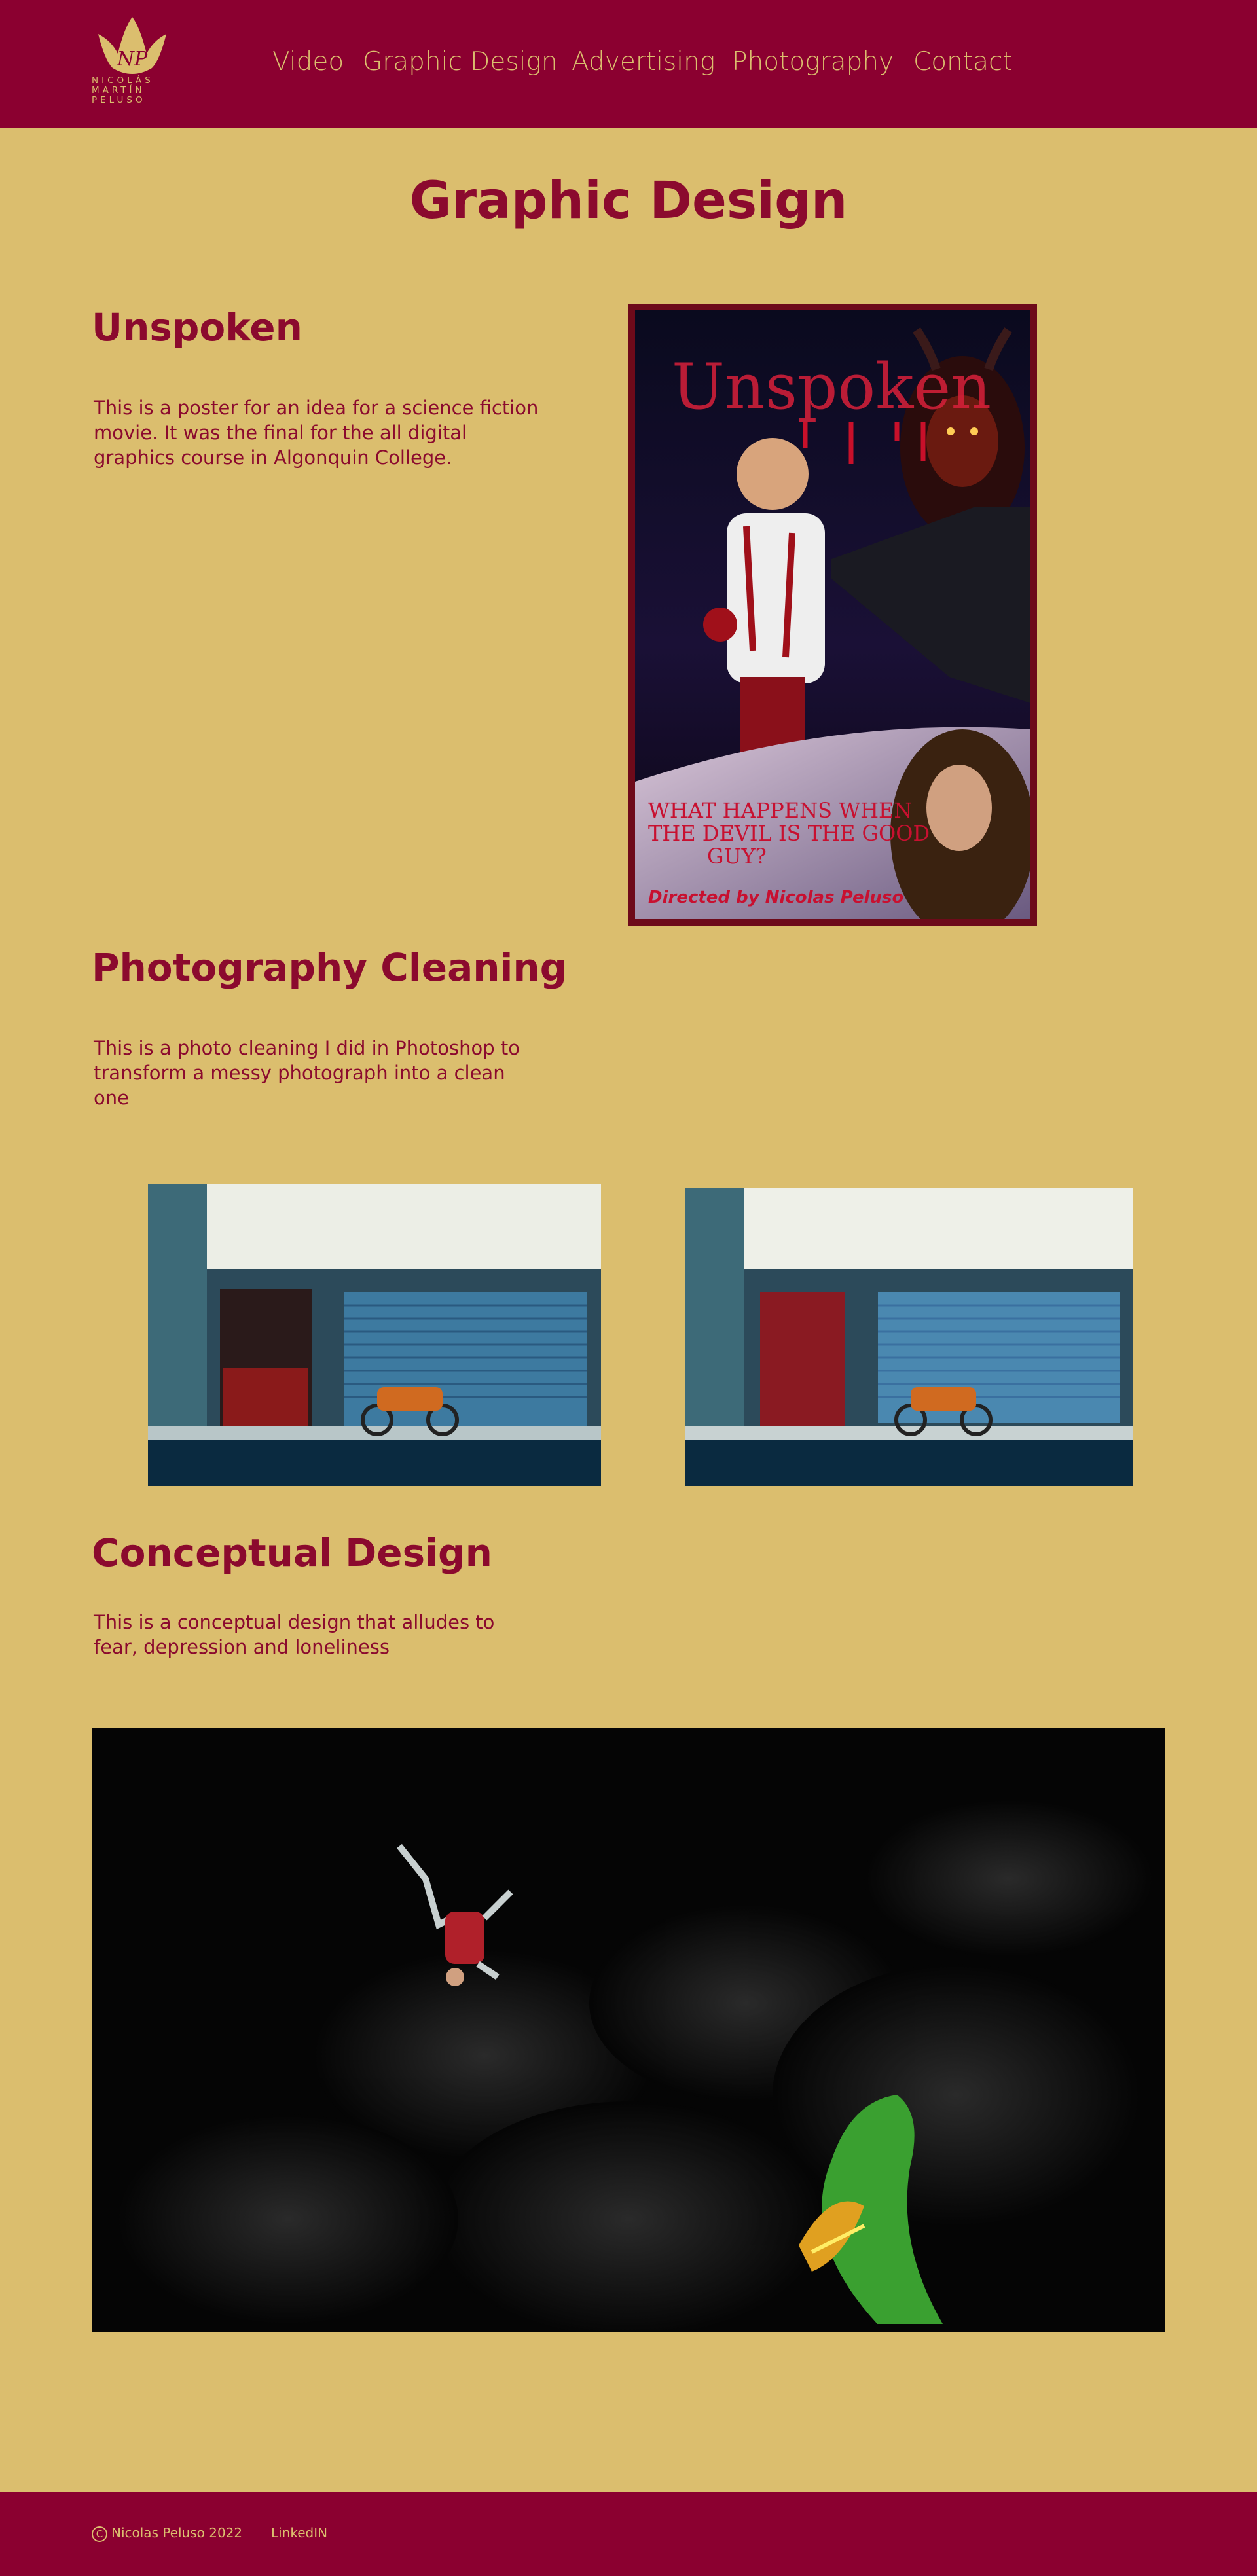 This screenshot has width=1257, height=2576. What do you see at coordinates (197, 327) in the screenshot?
I see `section-title-unspoken: Unspoken` at bounding box center [197, 327].